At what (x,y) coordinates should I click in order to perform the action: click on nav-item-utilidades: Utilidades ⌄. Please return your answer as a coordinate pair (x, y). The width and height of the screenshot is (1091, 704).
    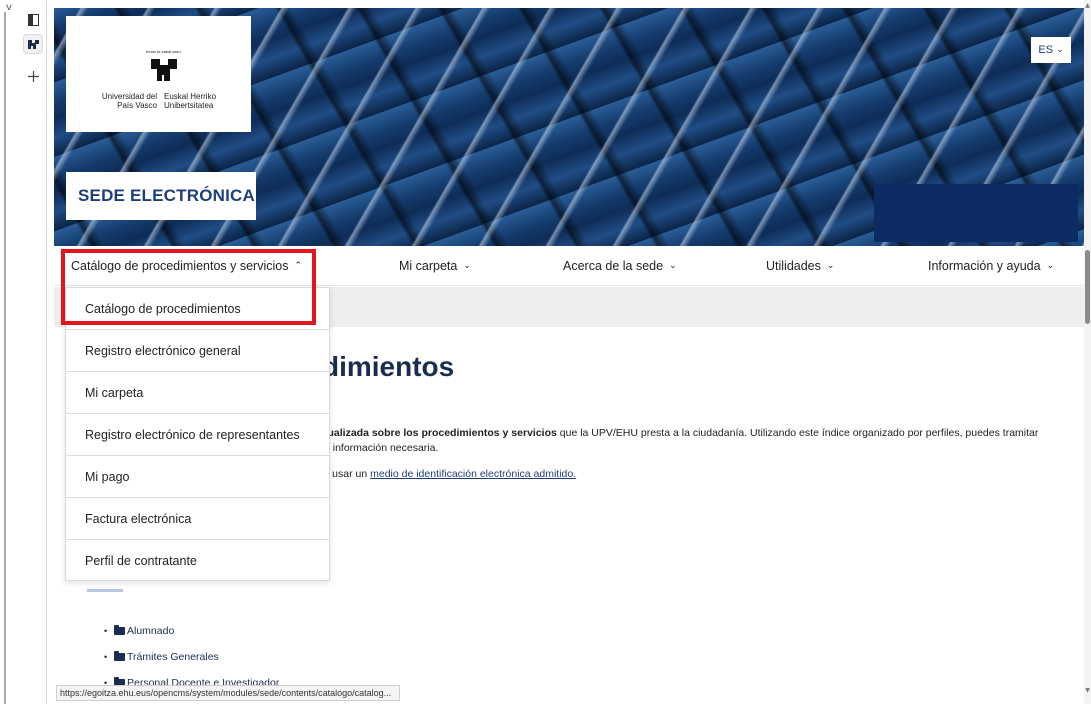
    Looking at the image, I should click on (800, 266).